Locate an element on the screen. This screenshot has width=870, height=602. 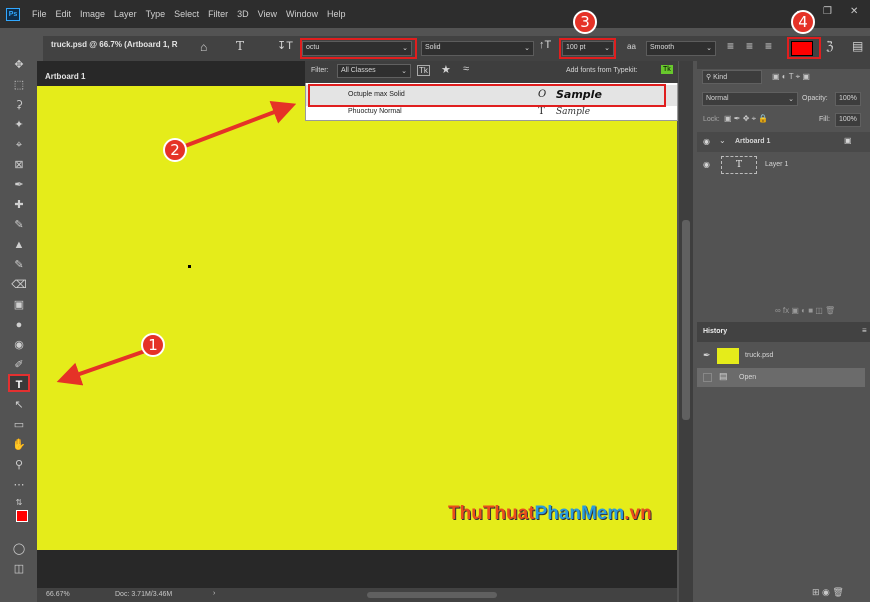
annotation-arrows is located at coordinates (176, 243).